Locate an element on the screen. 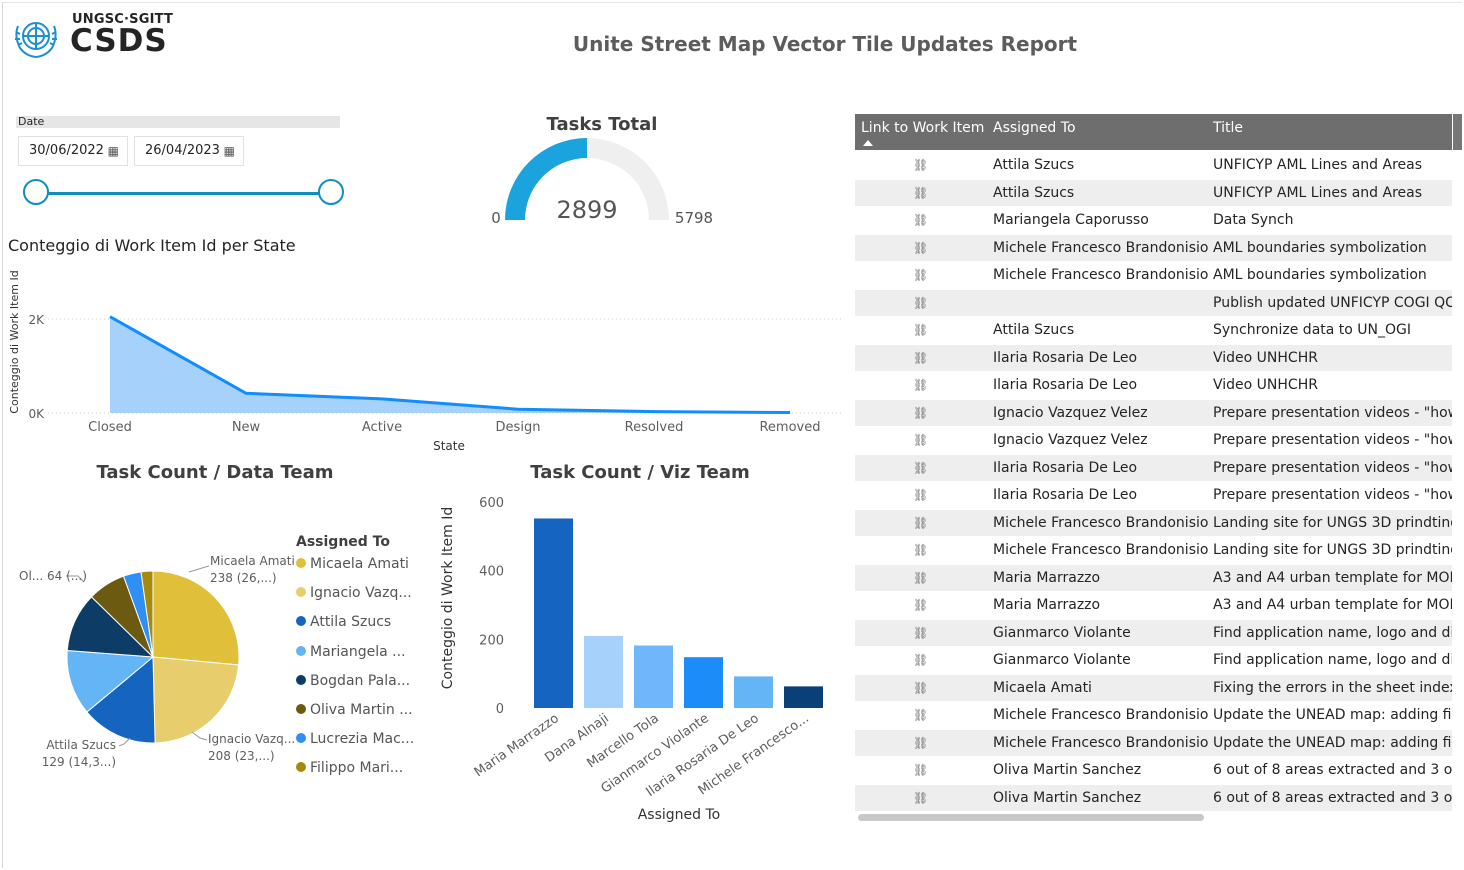 This screenshot has width=1464, height=870. table-row: ⛓ Mariangela Caporusso Data Synch is located at coordinates (1153, 221).